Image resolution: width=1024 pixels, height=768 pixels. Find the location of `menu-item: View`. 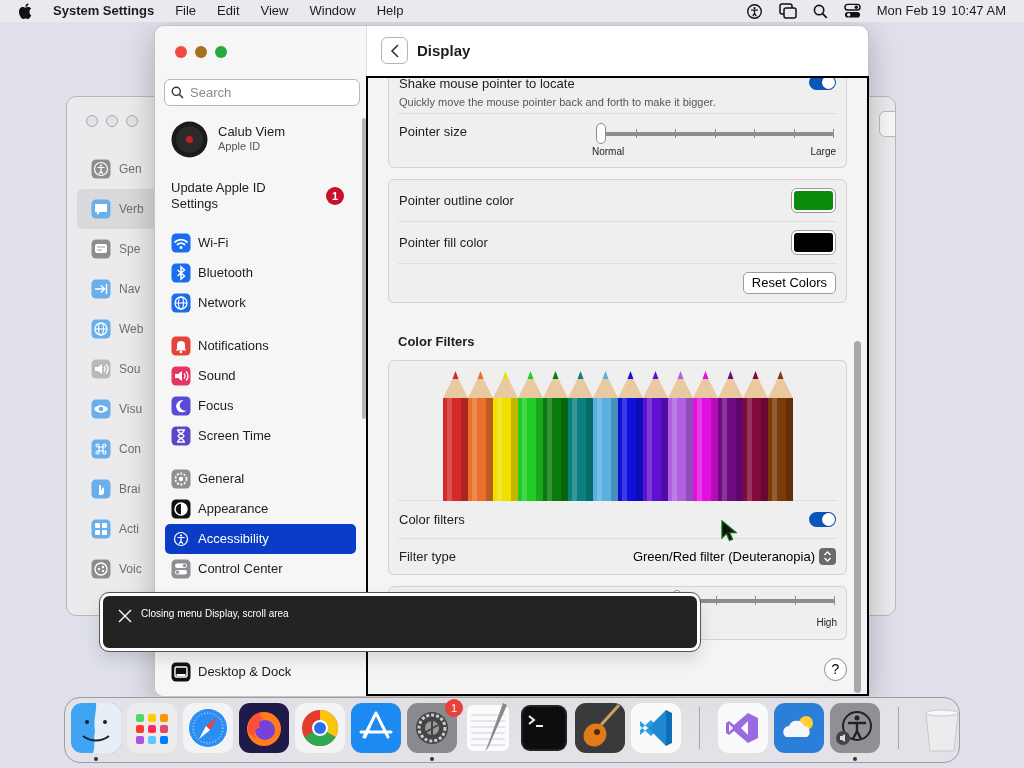

menu-item: View is located at coordinates (274, 11).